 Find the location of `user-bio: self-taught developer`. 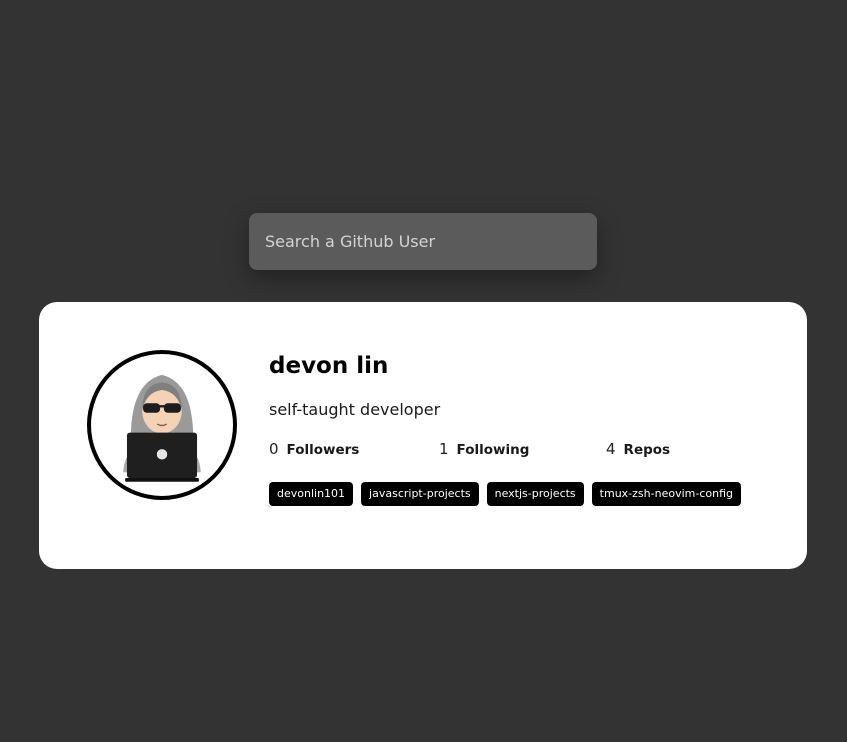

user-bio: self-taught developer is located at coordinates (355, 409).